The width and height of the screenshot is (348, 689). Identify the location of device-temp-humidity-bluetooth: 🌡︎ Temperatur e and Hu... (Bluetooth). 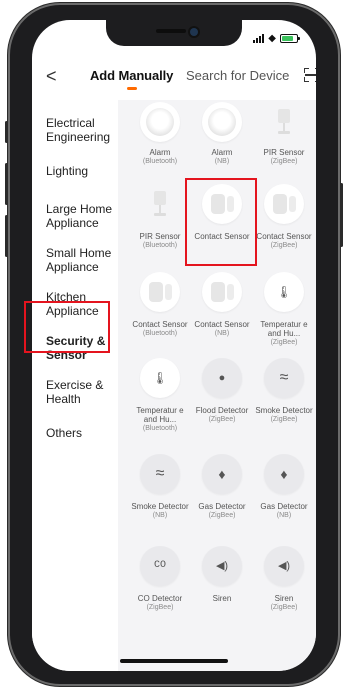
(160, 395).